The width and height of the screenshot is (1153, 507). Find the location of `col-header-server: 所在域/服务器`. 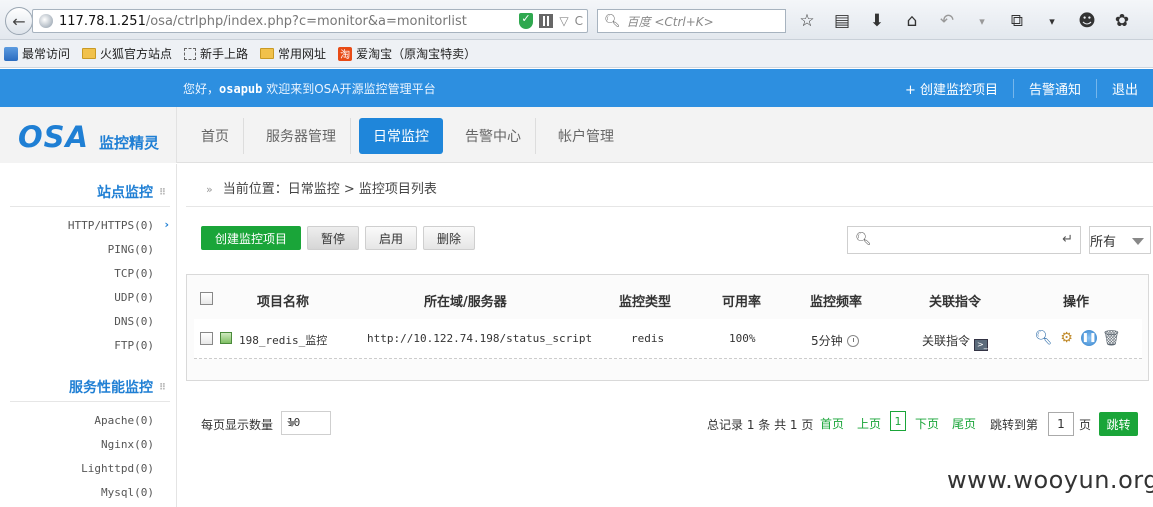

col-header-server: 所在域/服务器 is located at coordinates (465, 302).